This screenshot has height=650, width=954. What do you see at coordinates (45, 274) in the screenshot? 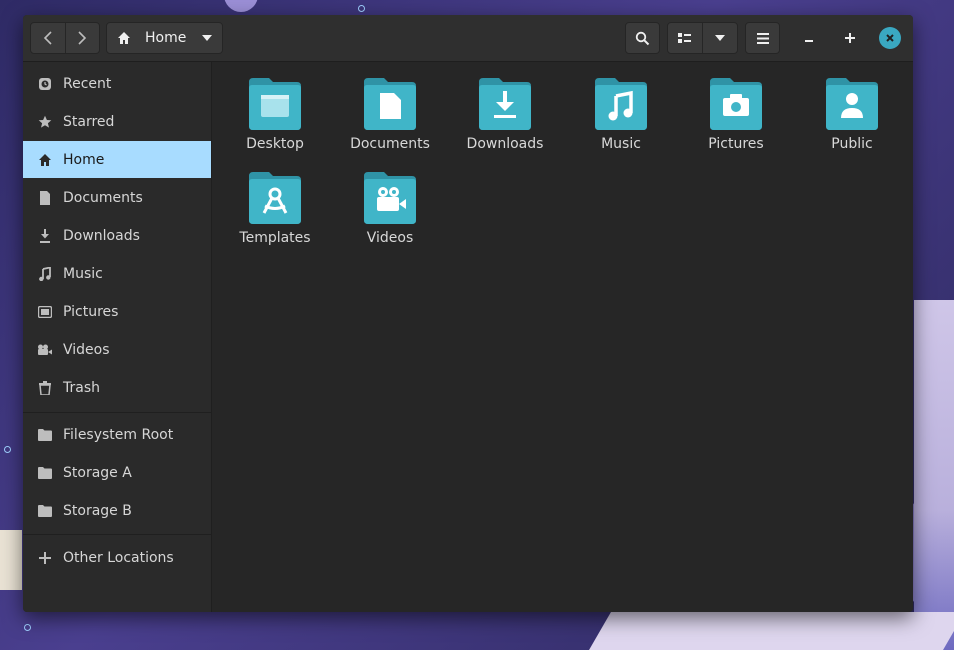
I see `music-note-icon` at bounding box center [45, 274].